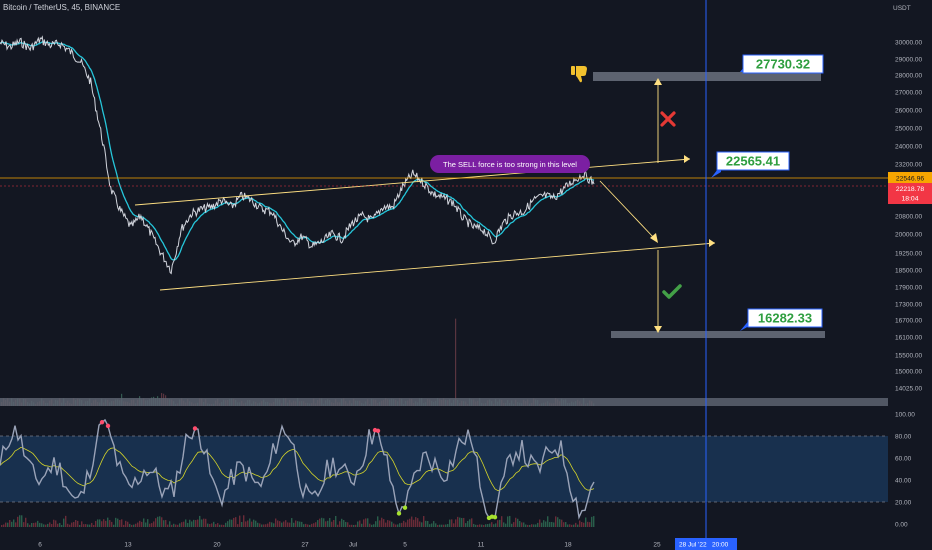 This screenshot has width=932, height=550. Describe the element at coordinates (908, 147) in the screenshot. I see `price-tick-label: 24000.00` at that location.